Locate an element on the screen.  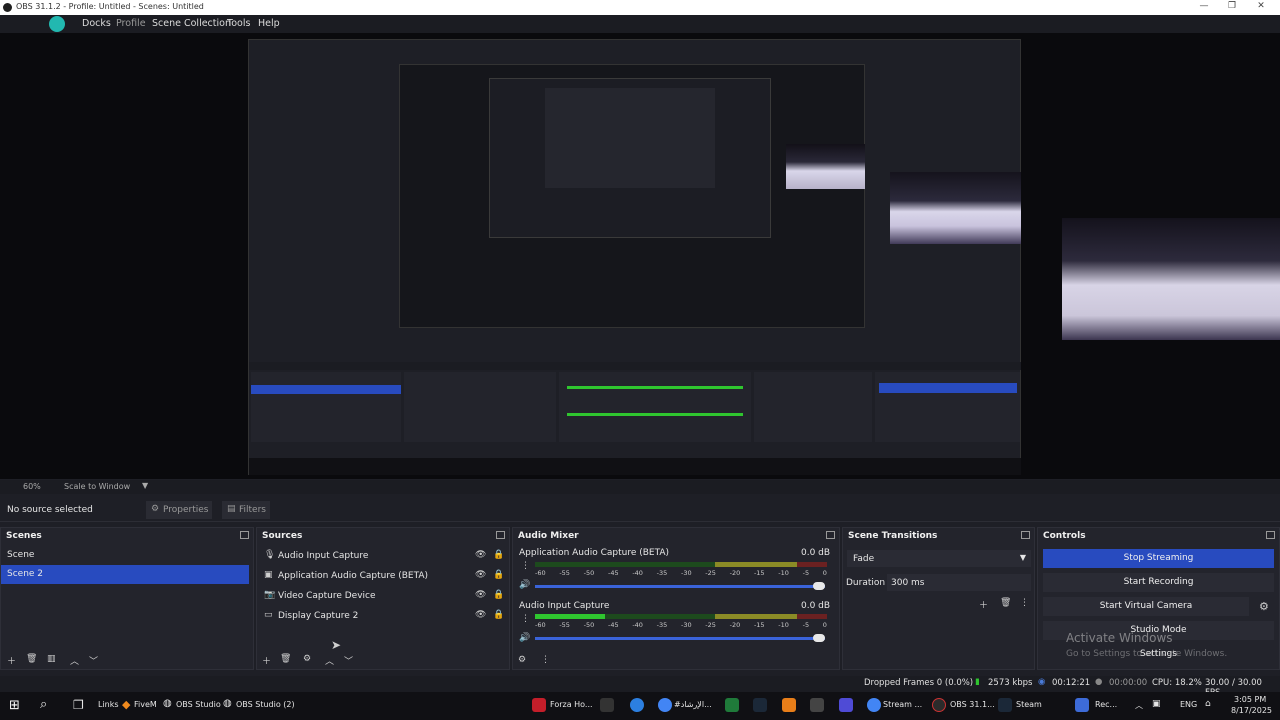
windows-start-icon: ⊞ is located at coordinates (14, 705).